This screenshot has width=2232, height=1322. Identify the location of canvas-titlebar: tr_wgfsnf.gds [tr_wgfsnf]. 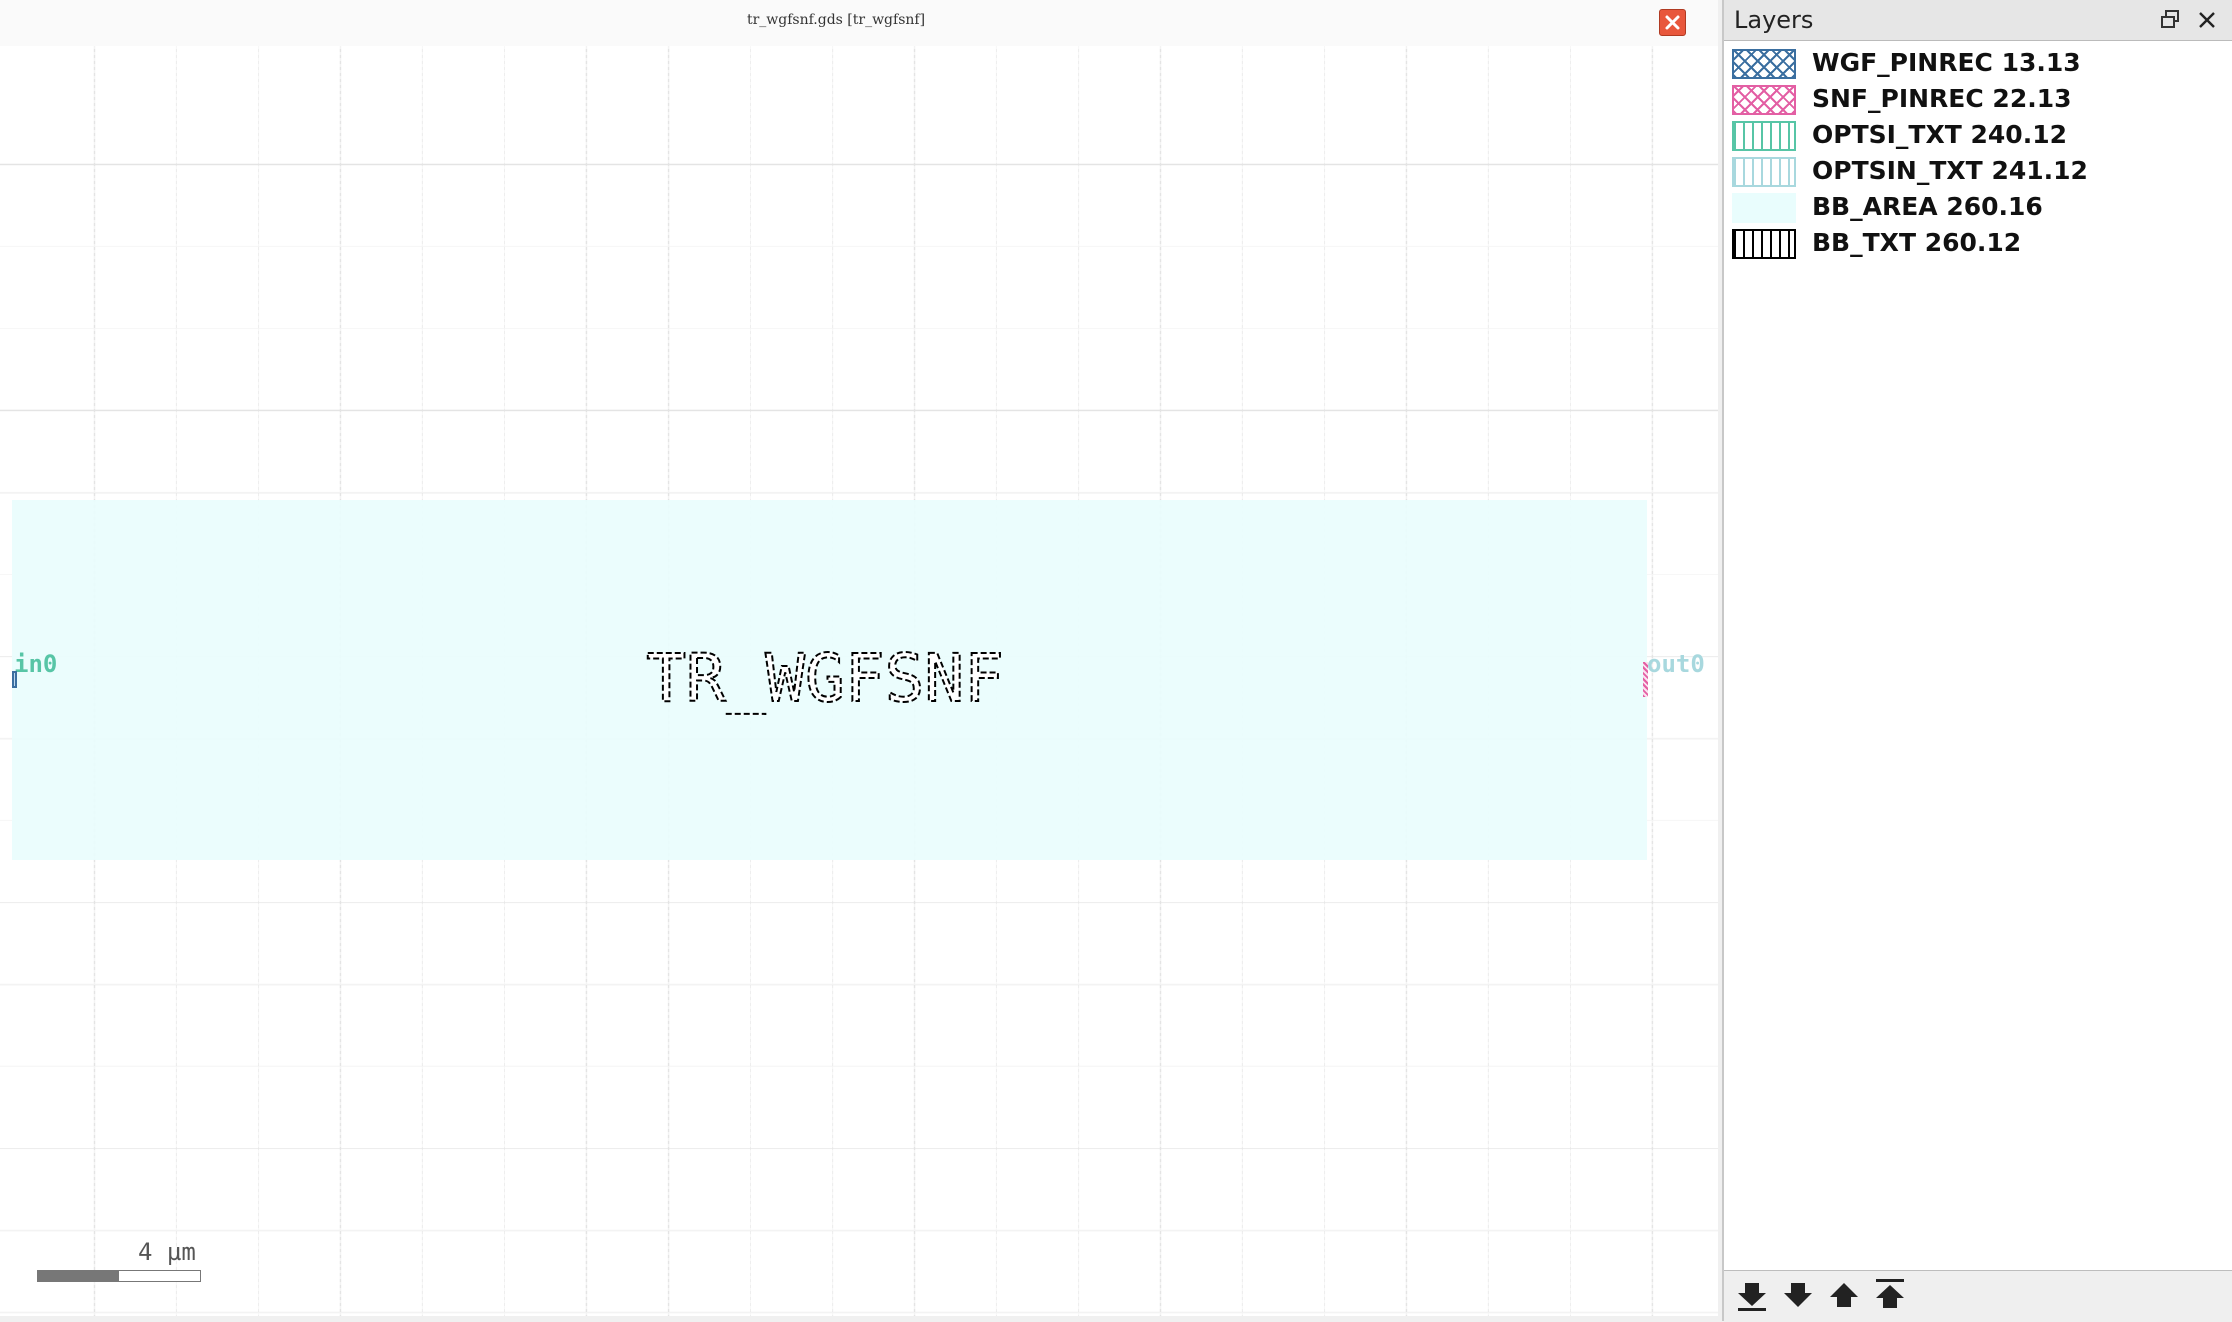
(859, 23).